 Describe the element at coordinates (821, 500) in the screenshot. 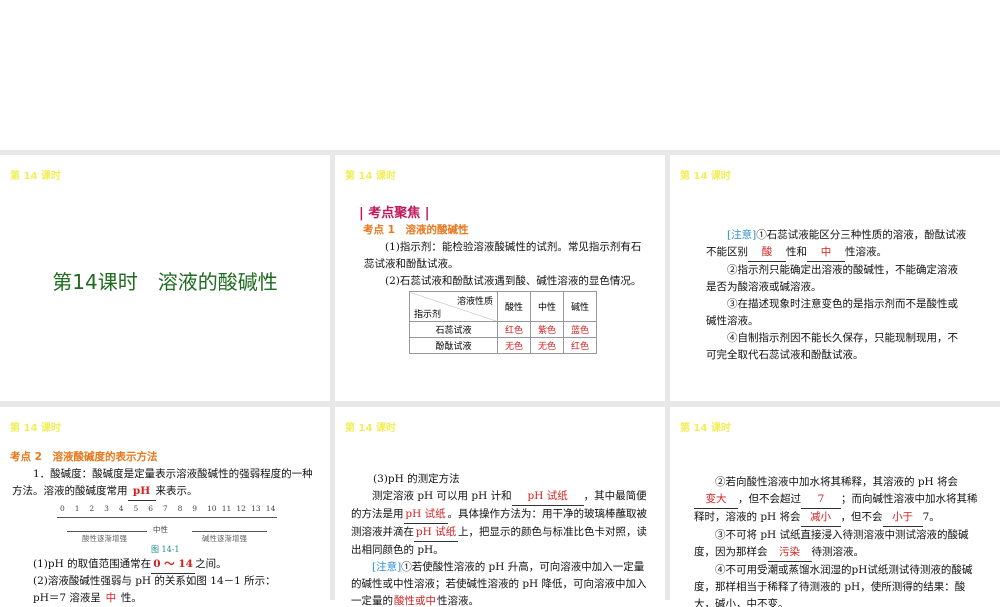

I see `answer-blank: 7` at that location.